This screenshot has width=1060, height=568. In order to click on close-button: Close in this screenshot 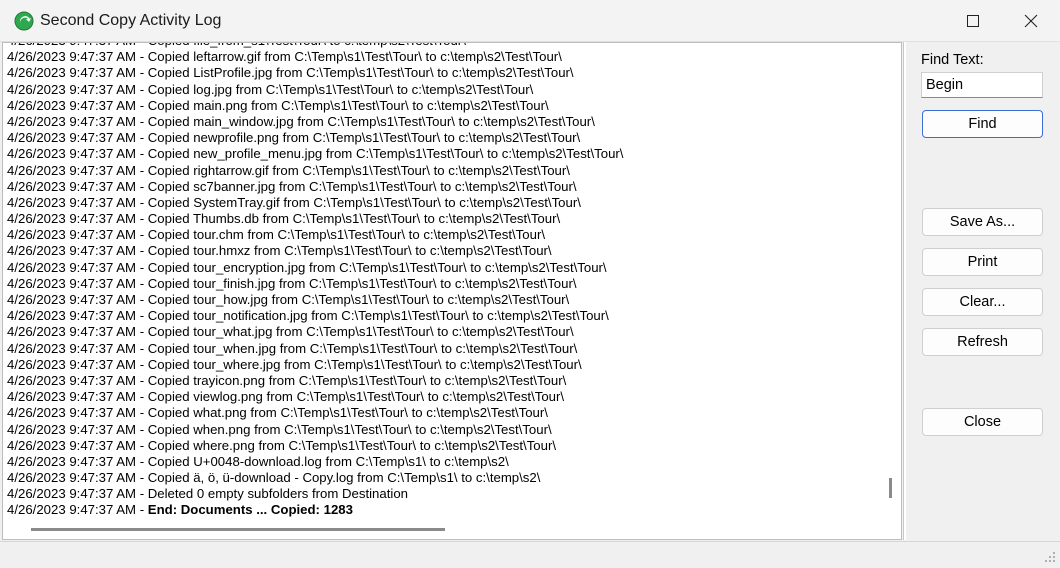, I will do `click(982, 422)`.